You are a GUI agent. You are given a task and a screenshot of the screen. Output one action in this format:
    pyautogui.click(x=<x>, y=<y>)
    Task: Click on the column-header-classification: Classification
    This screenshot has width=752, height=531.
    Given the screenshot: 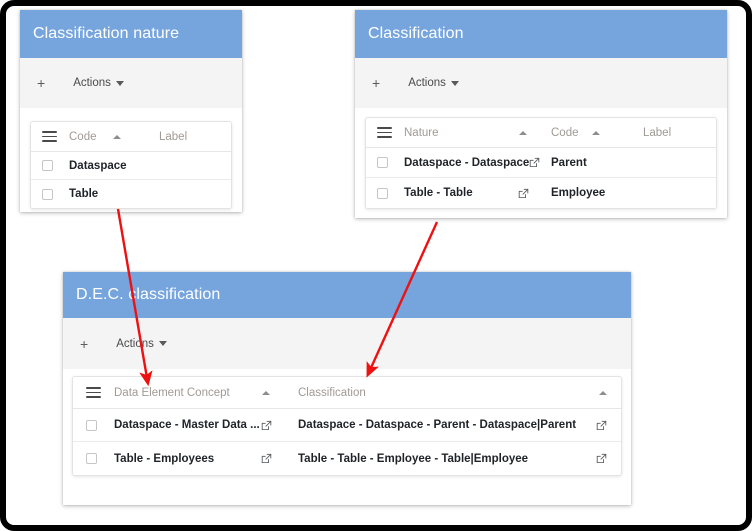 What is the action you would take?
    pyautogui.click(x=459, y=392)
    